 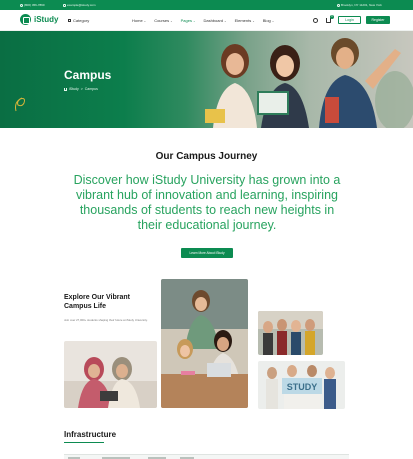 I want to click on students-photo-group, so click(x=110, y=374).